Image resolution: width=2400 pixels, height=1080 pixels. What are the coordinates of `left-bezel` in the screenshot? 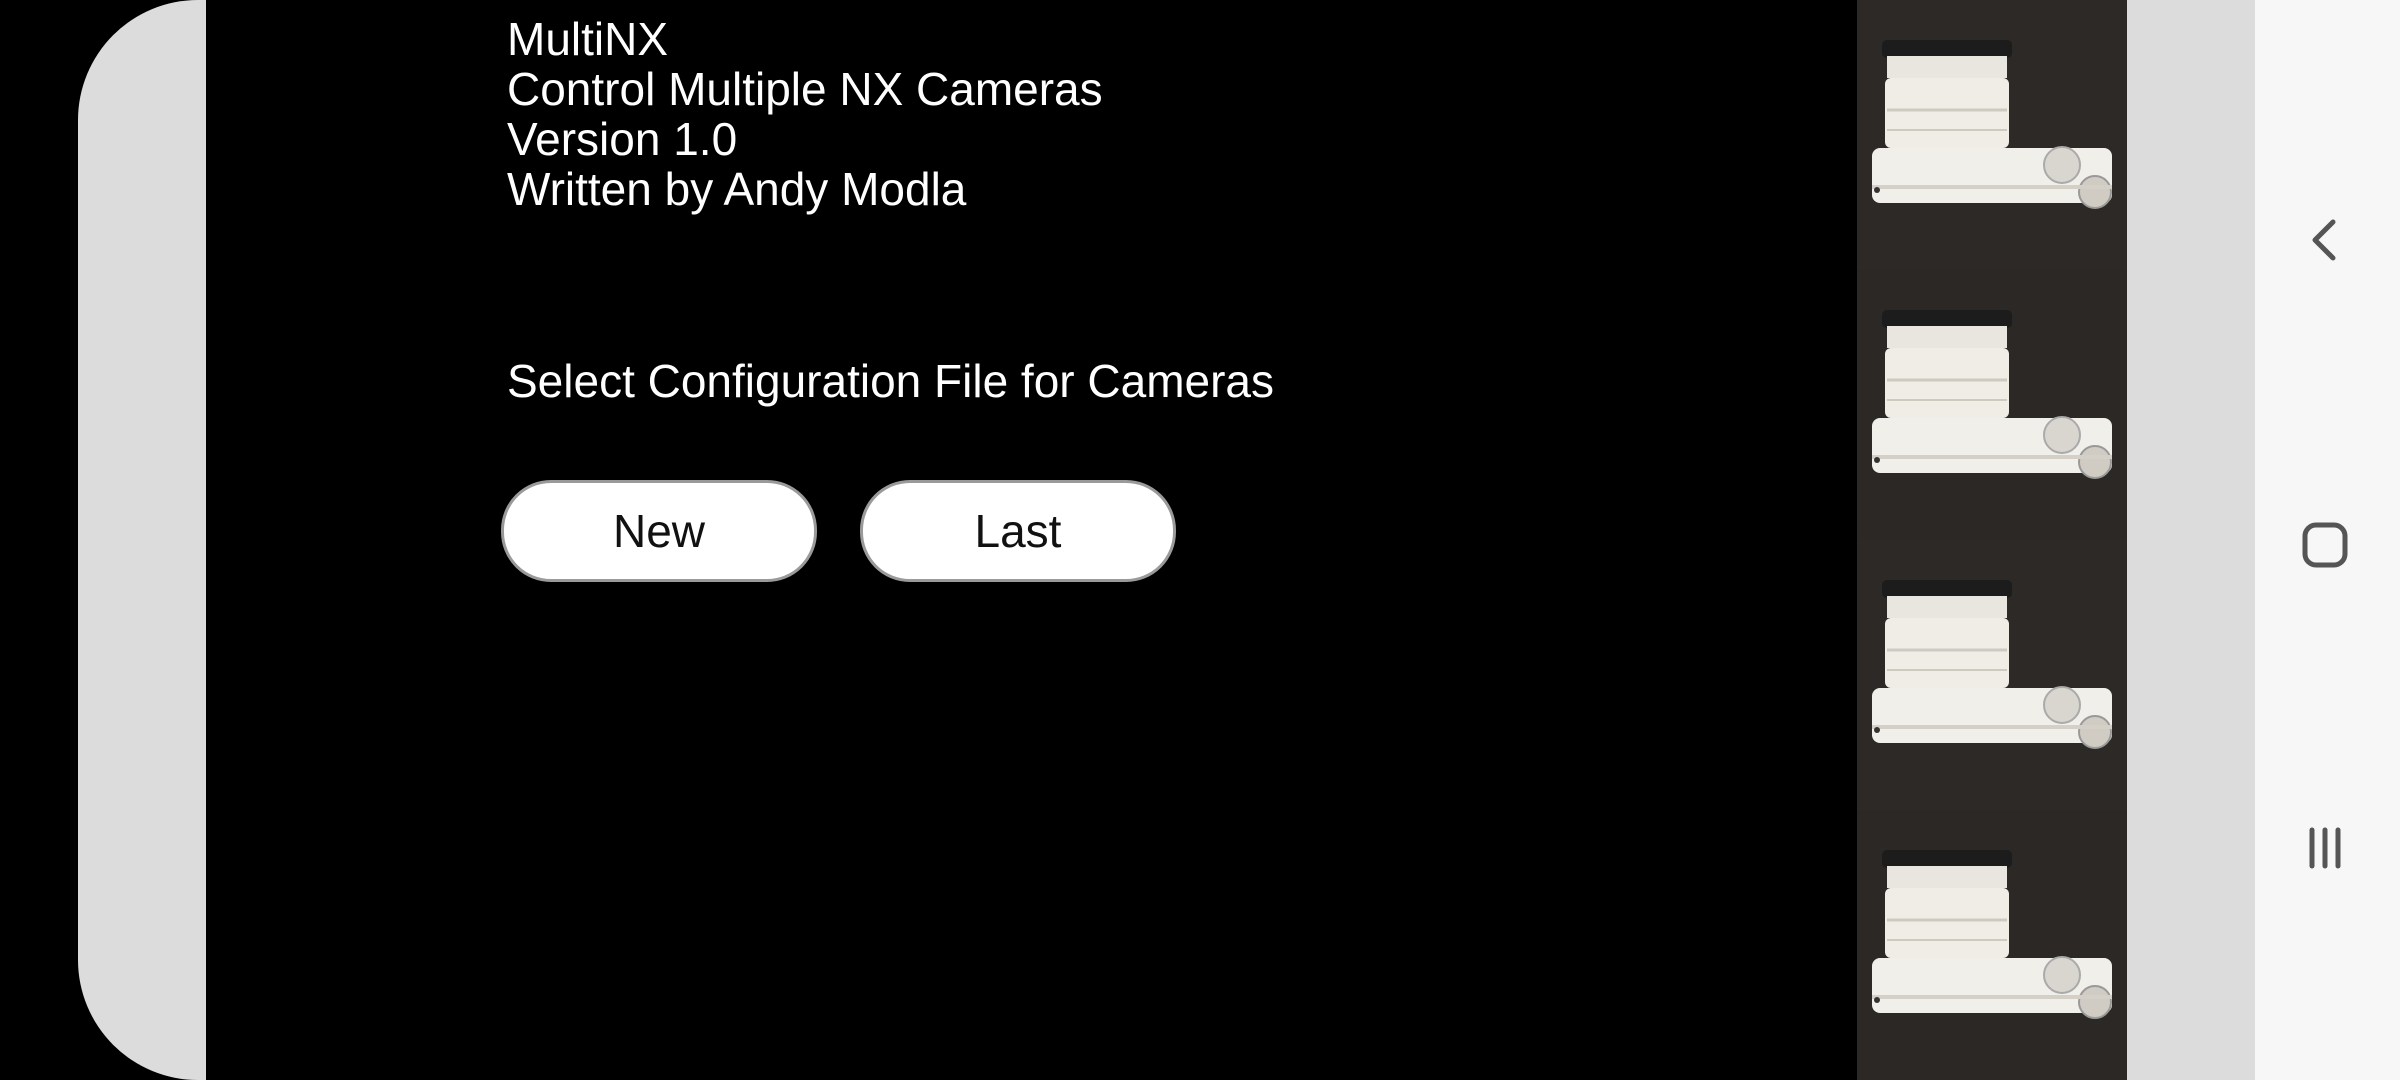 It's located at (109, 540).